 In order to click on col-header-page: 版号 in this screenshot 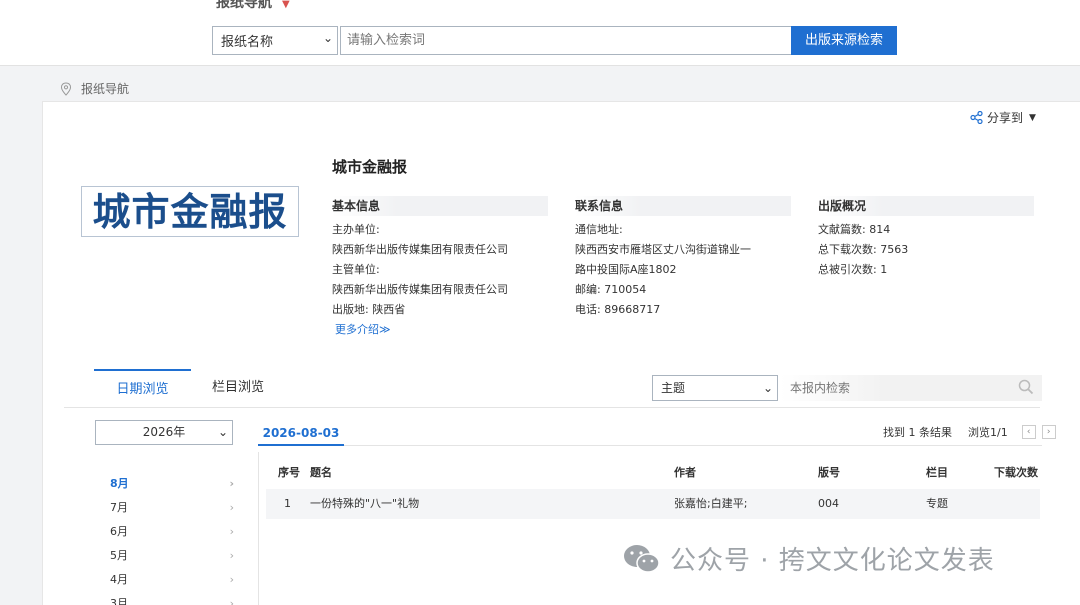, I will do `click(829, 473)`.